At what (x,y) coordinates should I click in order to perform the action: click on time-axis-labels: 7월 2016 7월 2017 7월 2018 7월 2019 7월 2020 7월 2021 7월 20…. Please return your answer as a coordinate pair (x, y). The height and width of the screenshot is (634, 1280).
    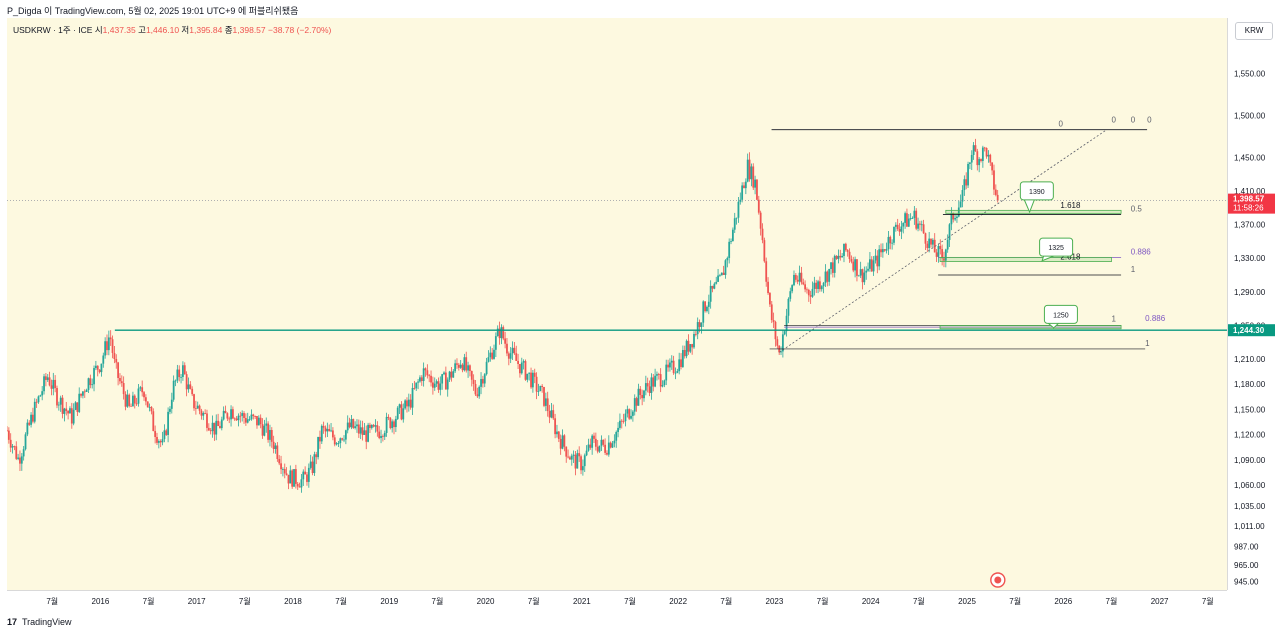
    Looking at the image, I should click on (629, 601).